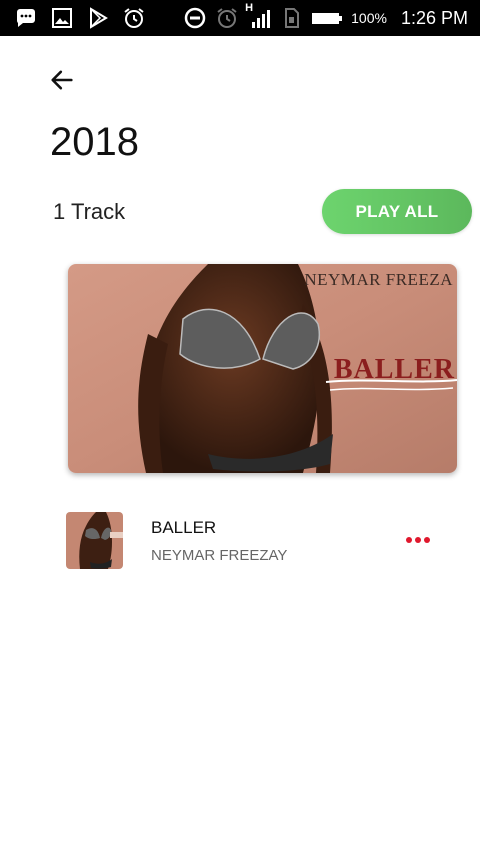  Describe the element at coordinates (62, 18) in the screenshot. I see `gallery-icon` at that location.